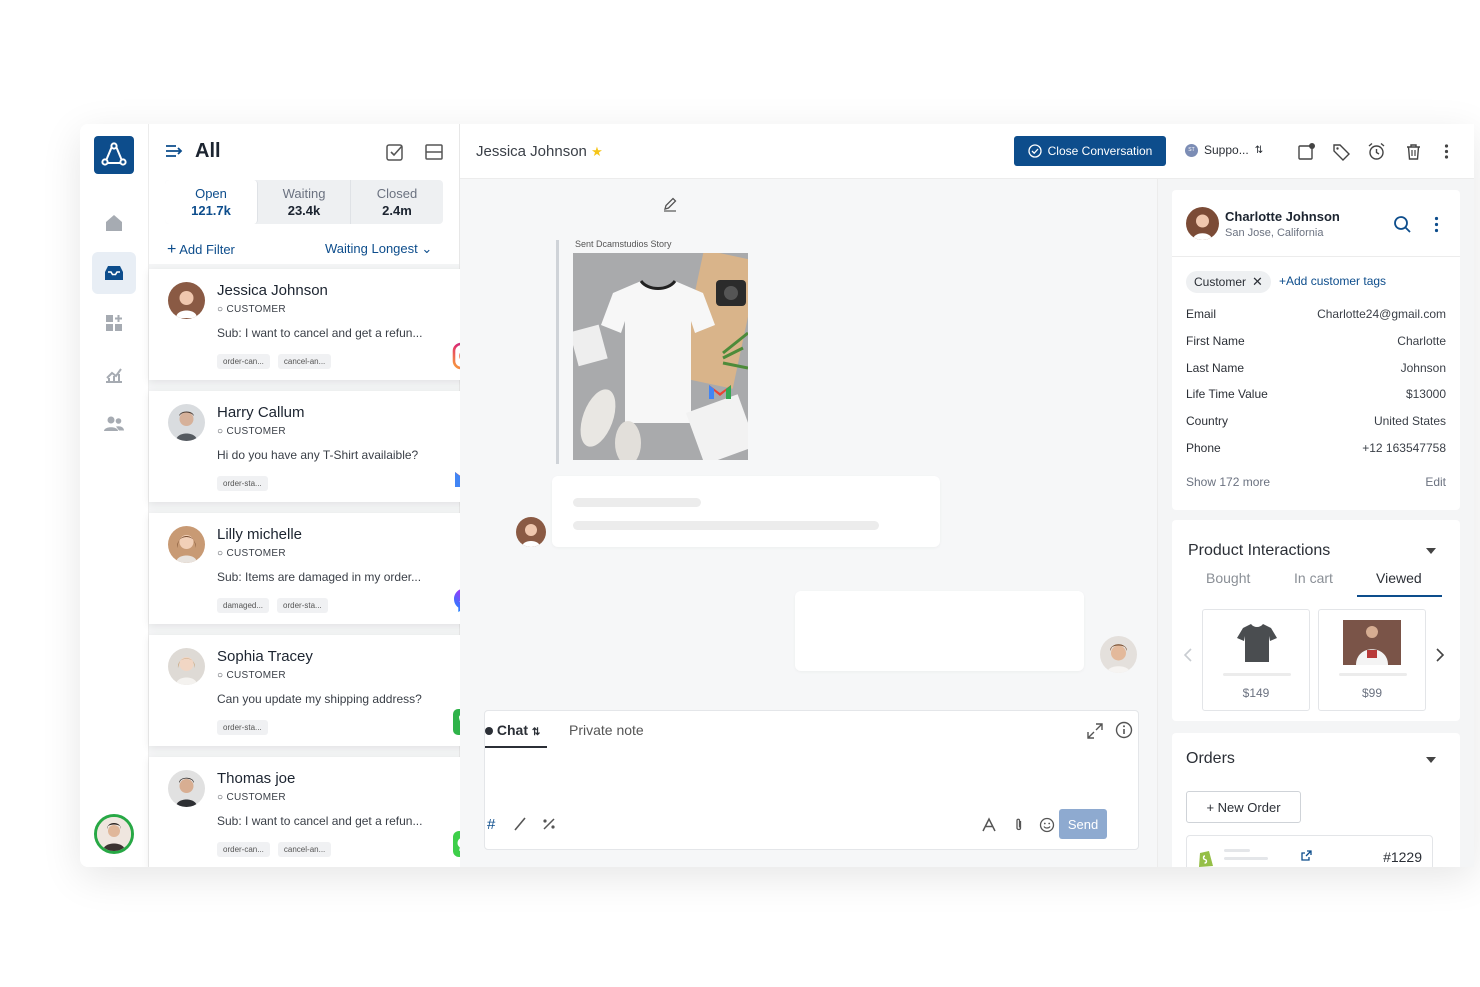 This screenshot has width=1480, height=987. I want to click on close-conversation-button: Close Conversation, so click(1090, 151).